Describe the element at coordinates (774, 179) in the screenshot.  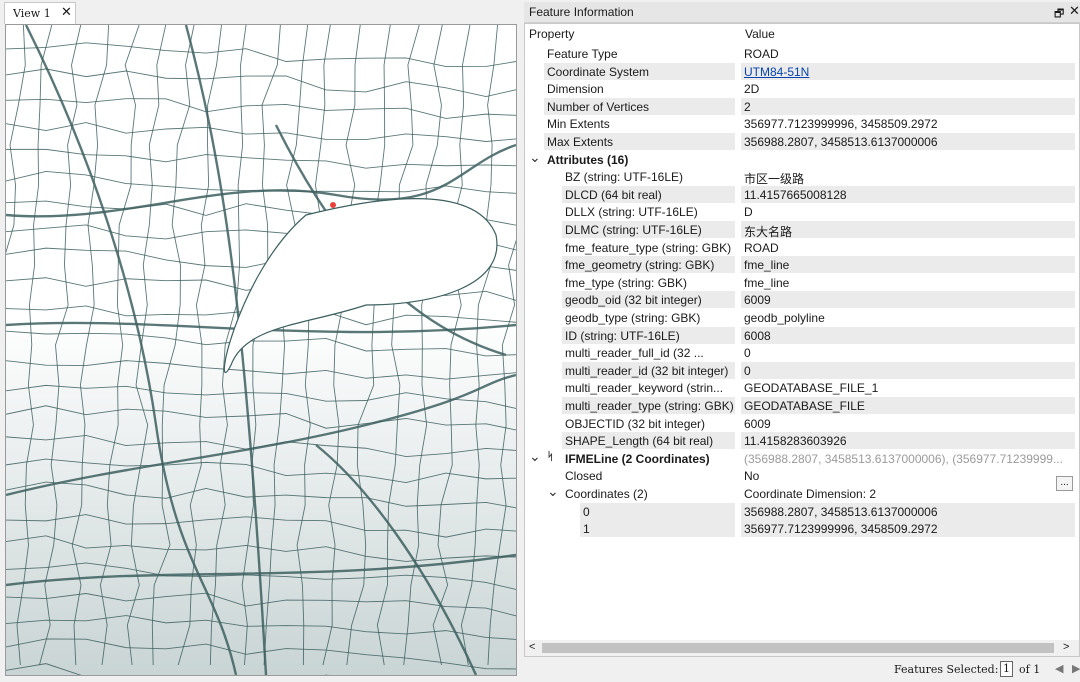
I see `property-value: 市区一级路` at that location.